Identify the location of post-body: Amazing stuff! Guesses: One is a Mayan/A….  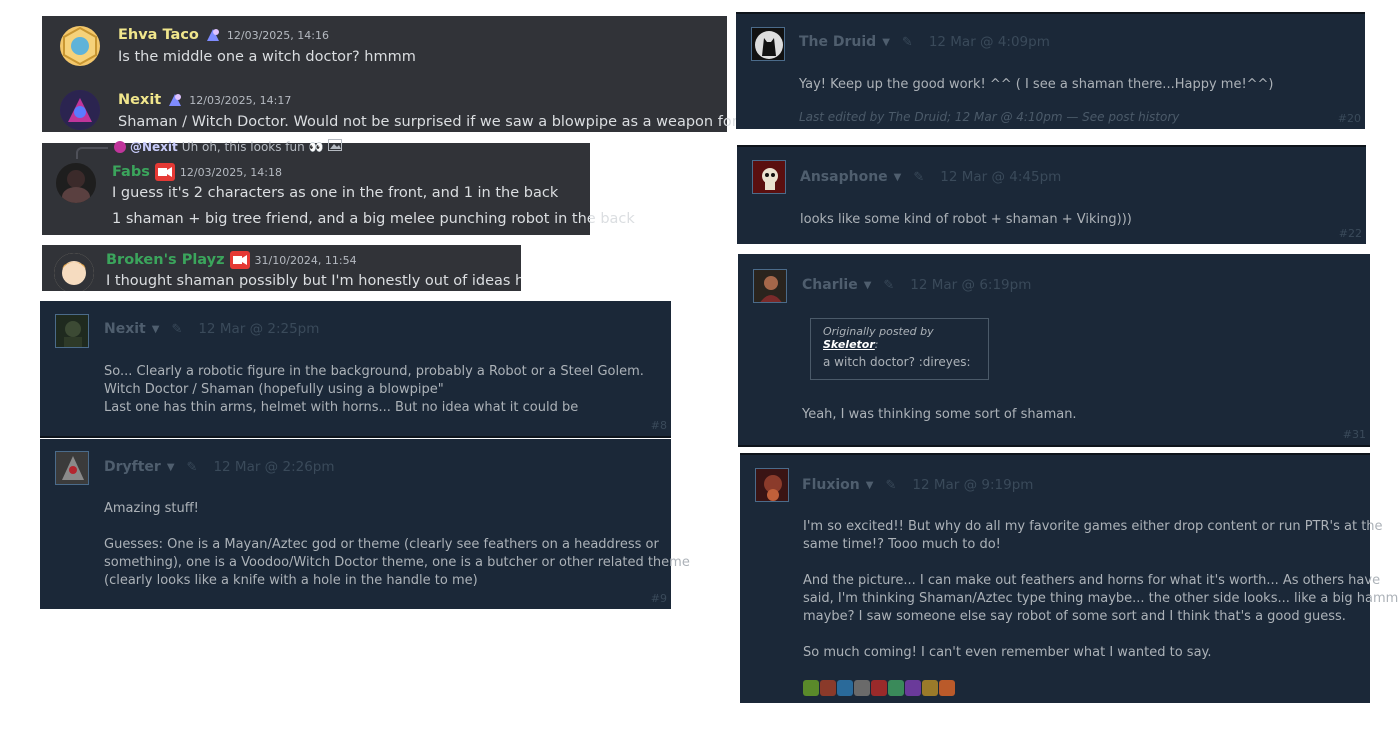
(397, 545).